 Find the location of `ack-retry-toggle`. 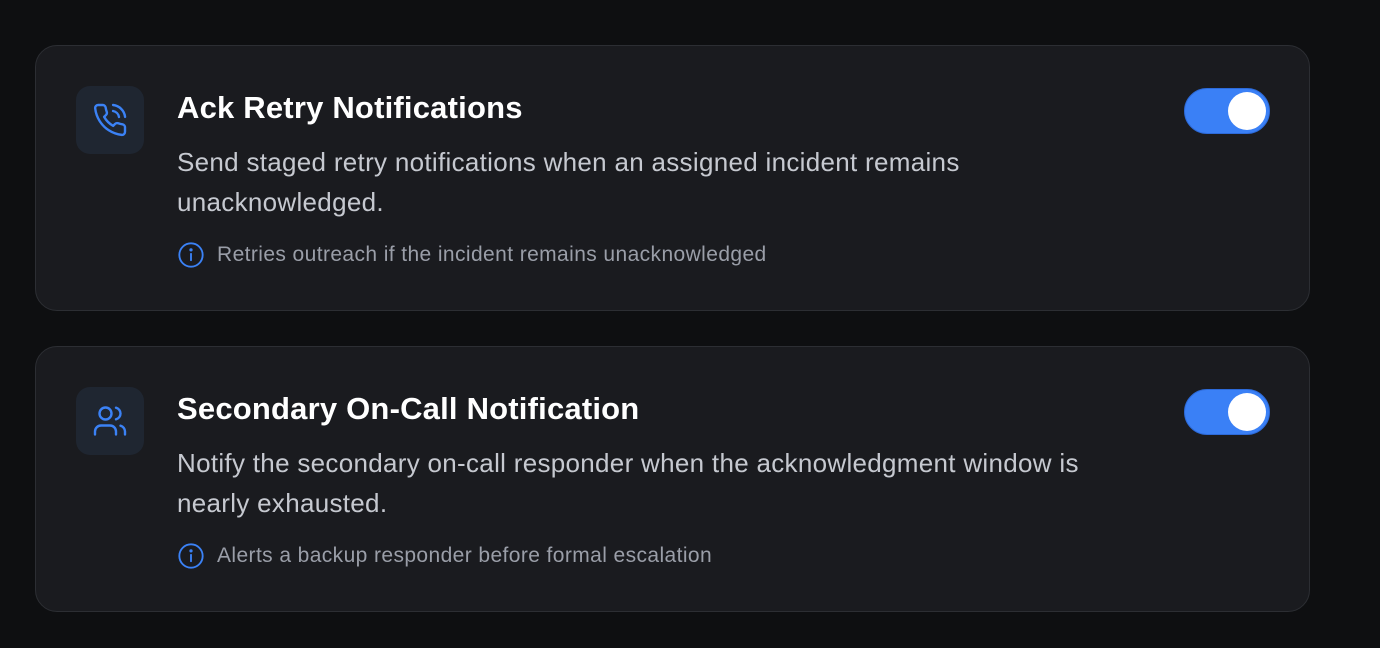

ack-retry-toggle is located at coordinates (1227, 111).